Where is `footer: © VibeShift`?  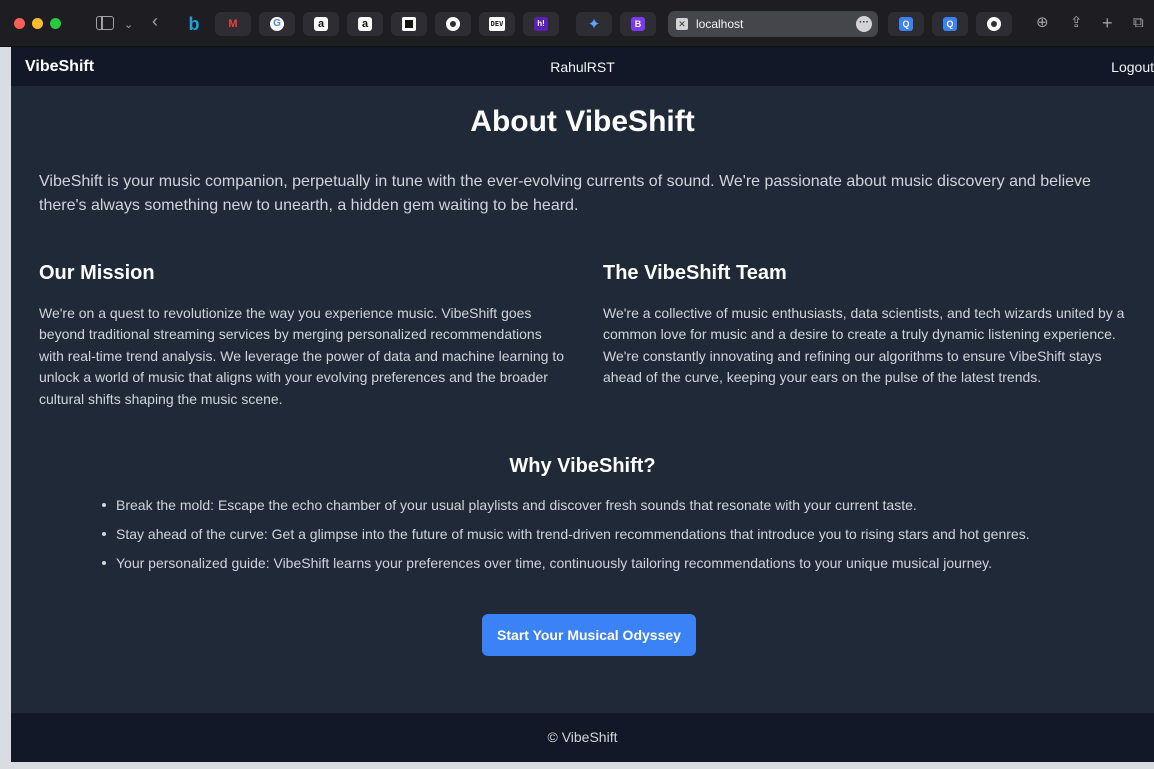 footer: © VibeShift is located at coordinates (582, 737).